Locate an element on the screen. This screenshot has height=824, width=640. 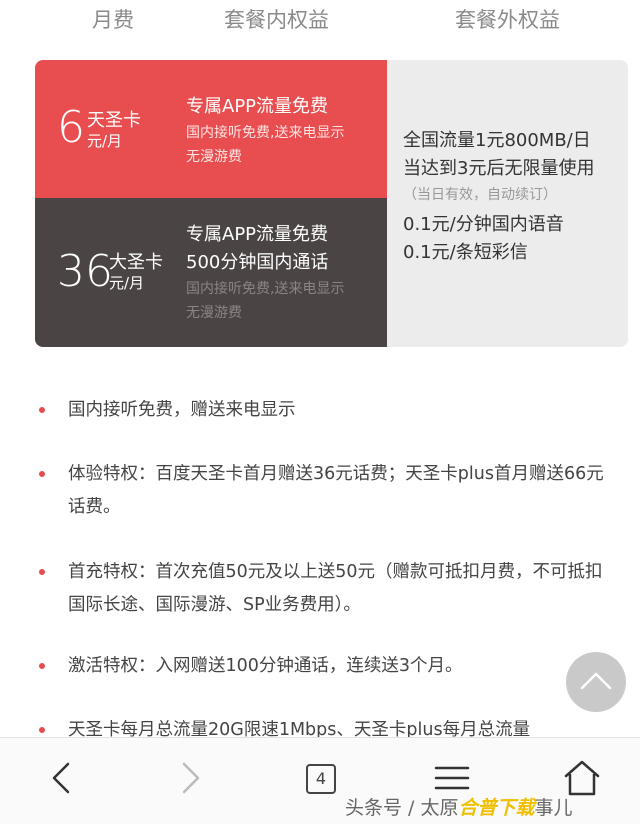
outer-benefit-note: （当日有效，自动续订） is located at coordinates (480, 195).